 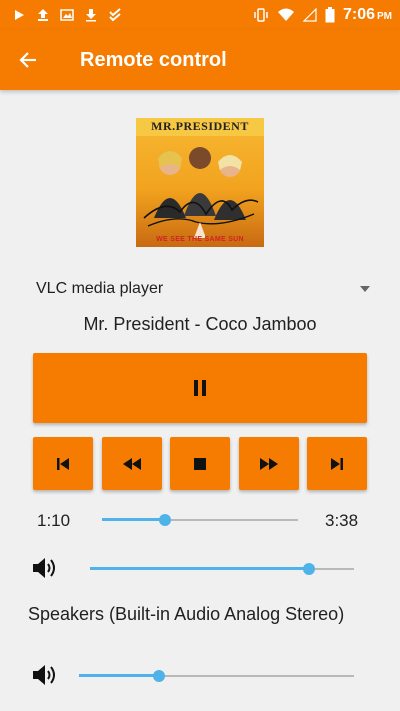 I want to click on output-volume-slider-thumb, so click(x=158, y=676).